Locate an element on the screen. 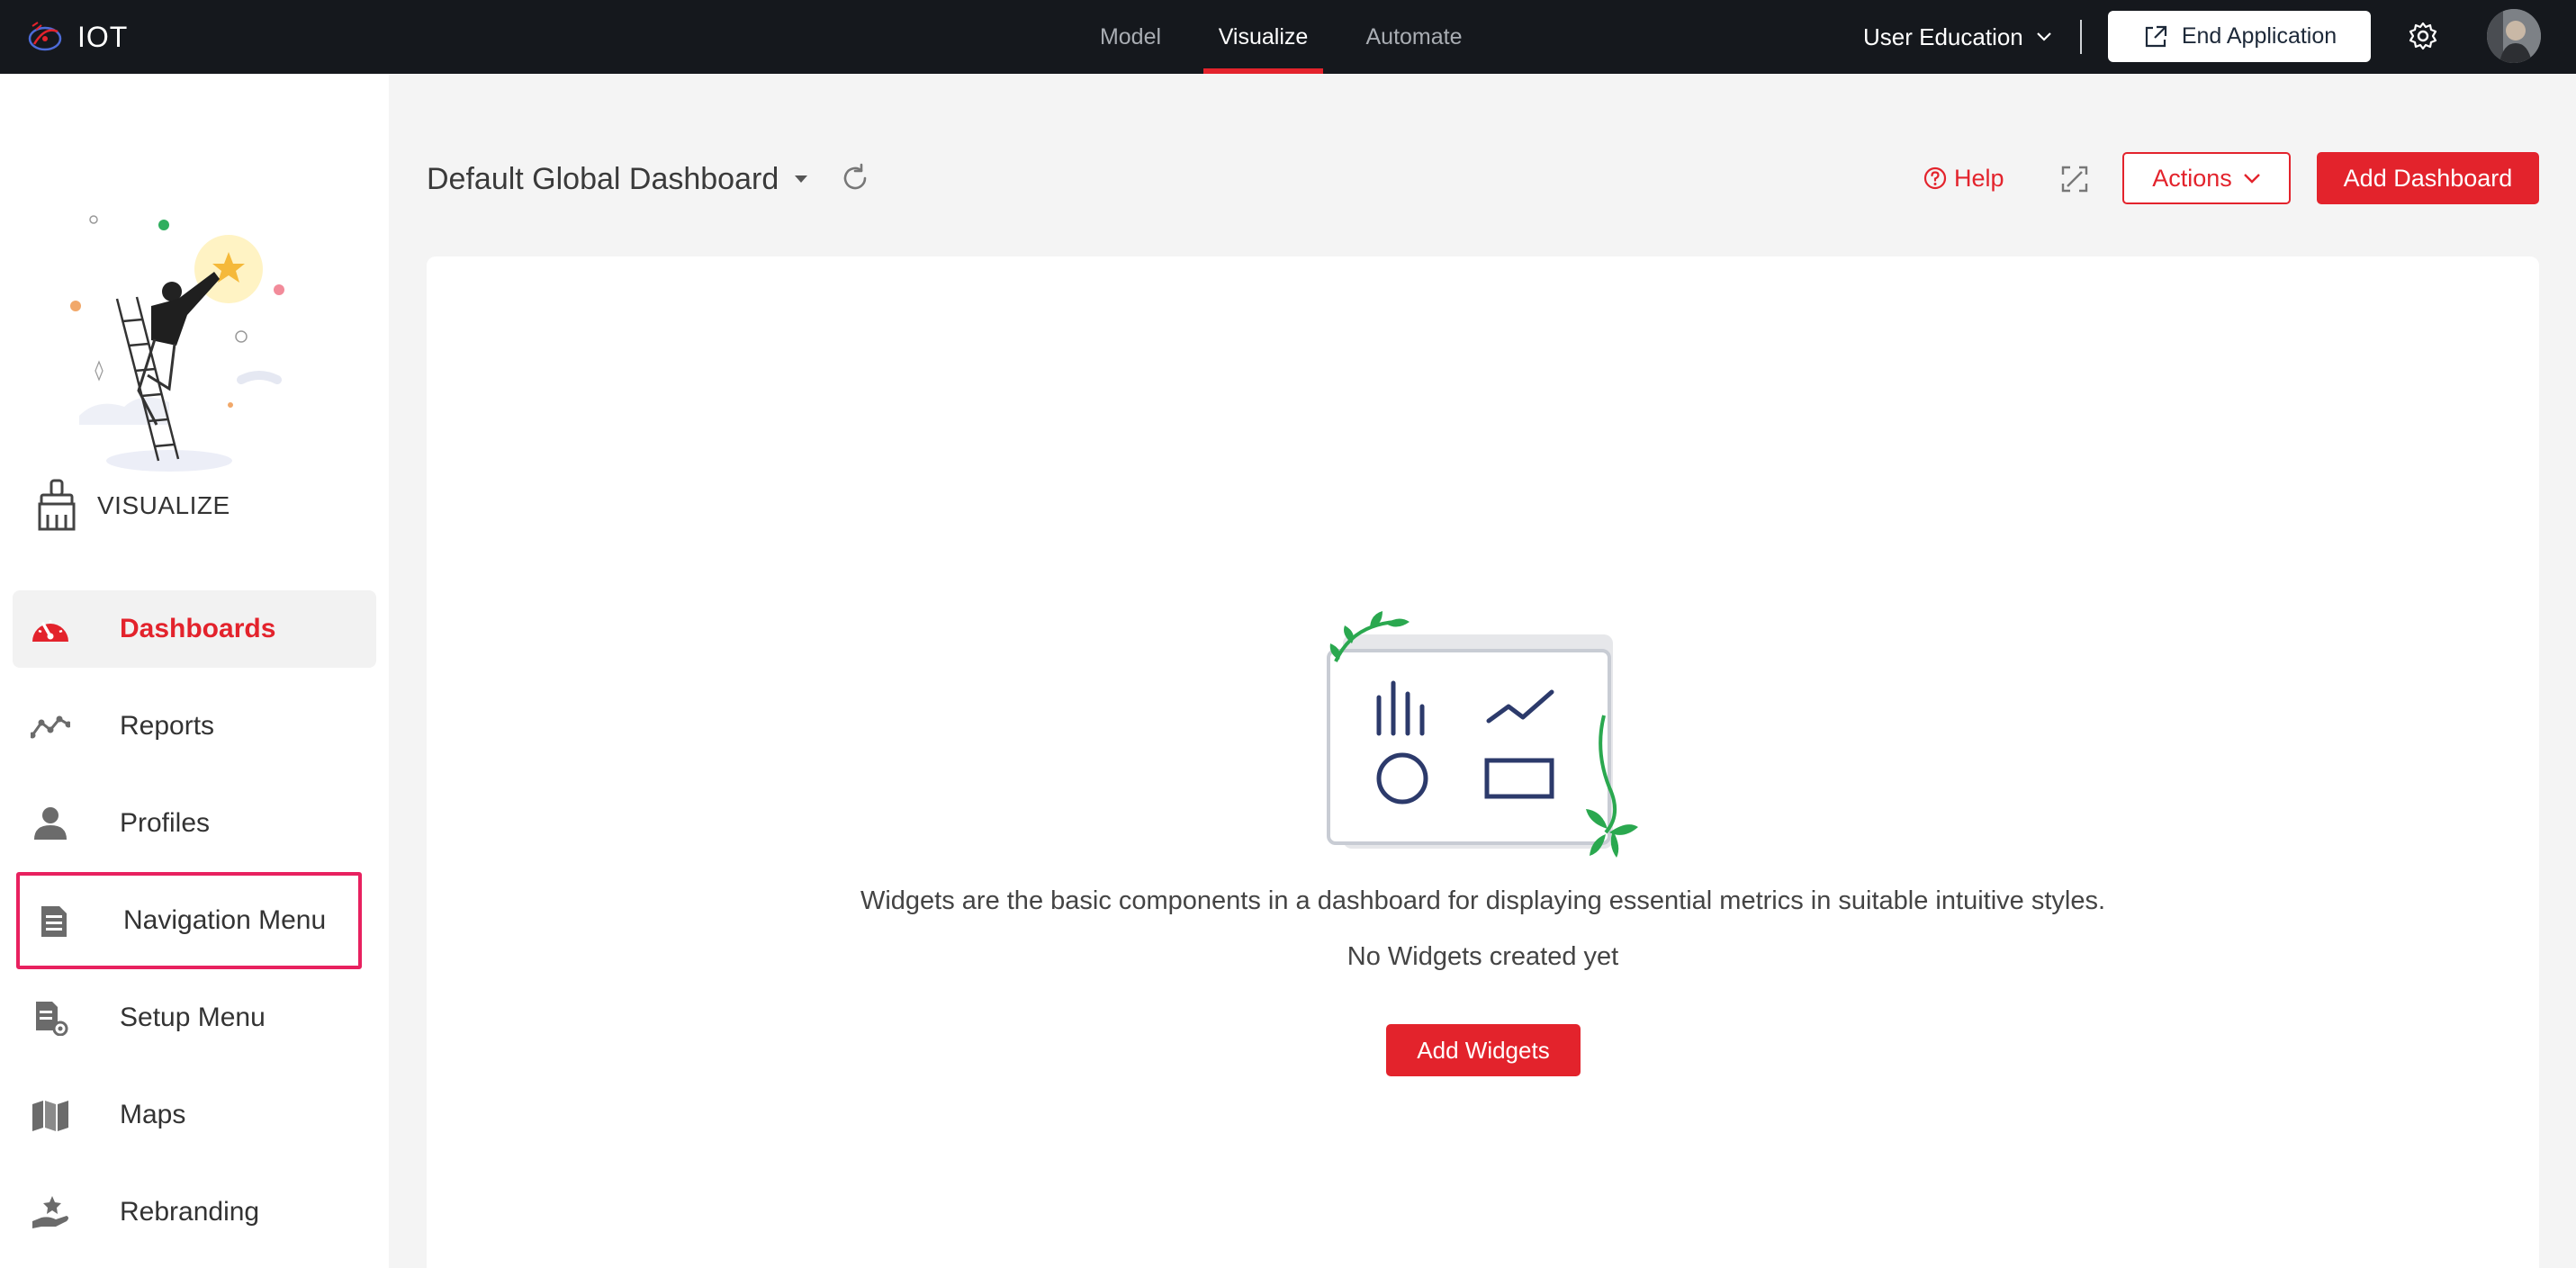  help-link: Help is located at coordinates (1963, 178).